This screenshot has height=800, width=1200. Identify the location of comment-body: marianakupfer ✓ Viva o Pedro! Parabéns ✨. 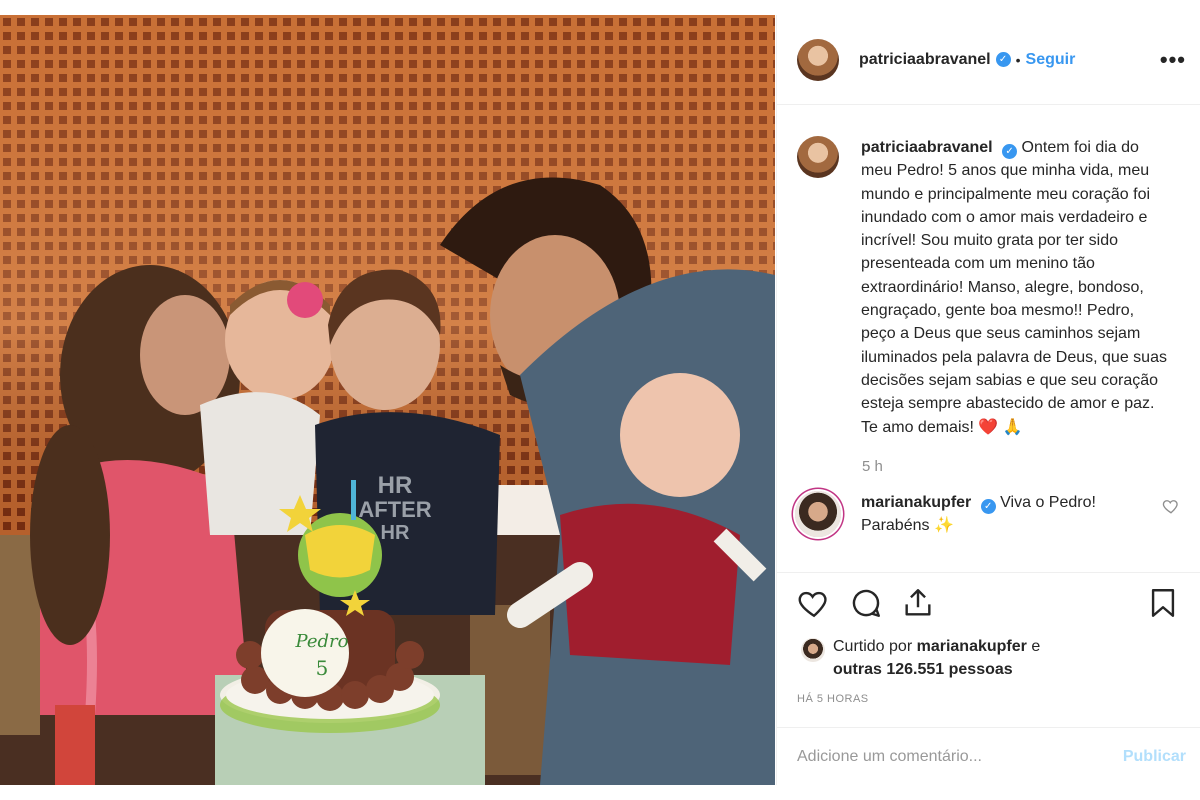
(1001, 514).